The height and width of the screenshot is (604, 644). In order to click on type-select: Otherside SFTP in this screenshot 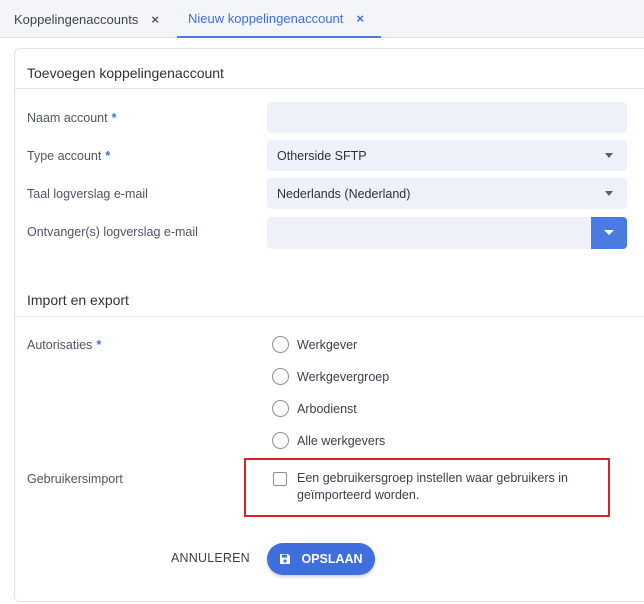, I will do `click(447, 155)`.